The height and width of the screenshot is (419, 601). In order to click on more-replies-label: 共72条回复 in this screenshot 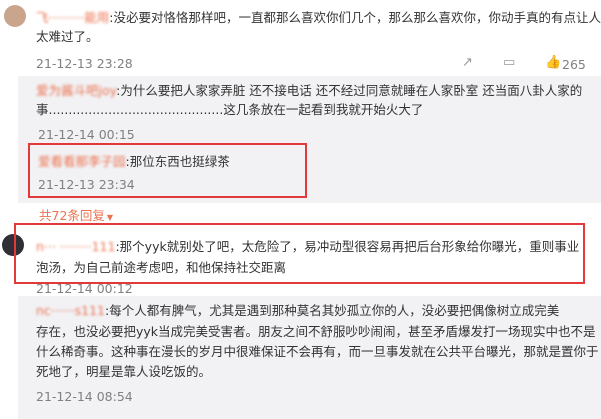, I will do `click(72, 215)`.